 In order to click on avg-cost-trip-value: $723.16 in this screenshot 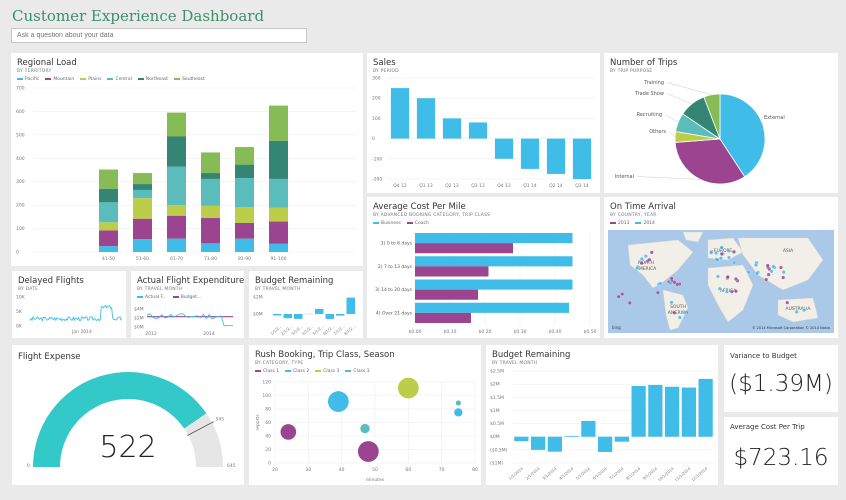, I will do `click(781, 458)`.